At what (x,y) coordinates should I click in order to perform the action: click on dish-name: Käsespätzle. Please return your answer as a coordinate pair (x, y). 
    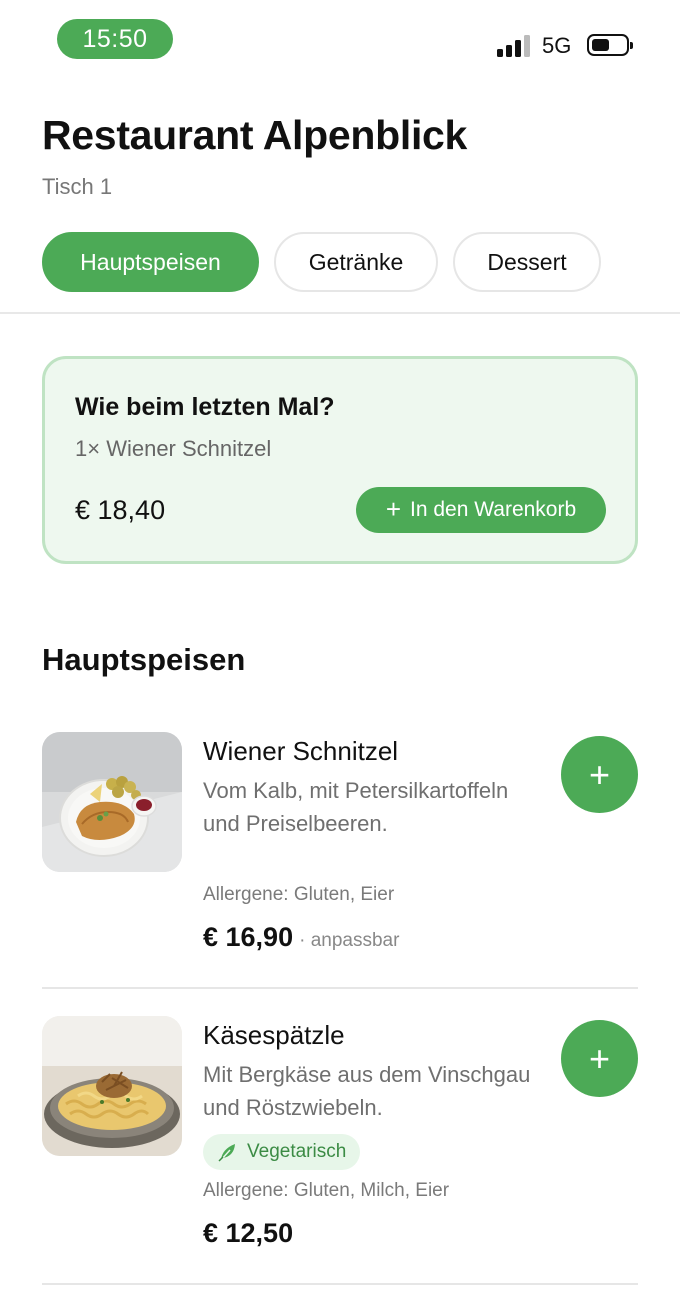
    Looking at the image, I should click on (274, 1035).